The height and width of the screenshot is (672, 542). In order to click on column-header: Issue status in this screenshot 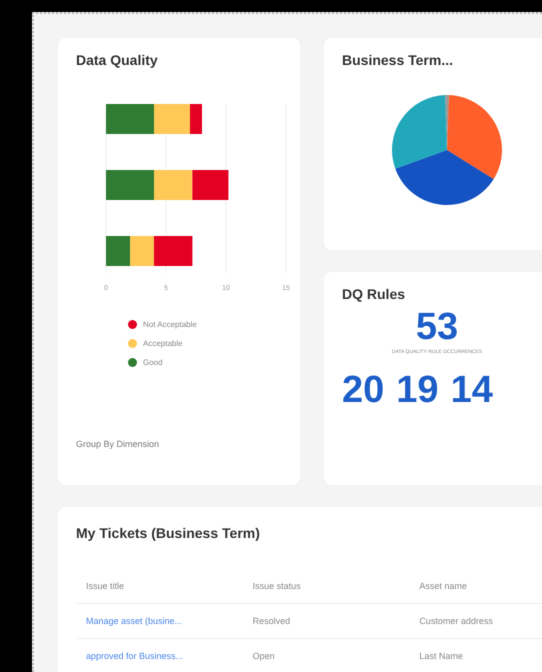, I will do `click(326, 586)`.